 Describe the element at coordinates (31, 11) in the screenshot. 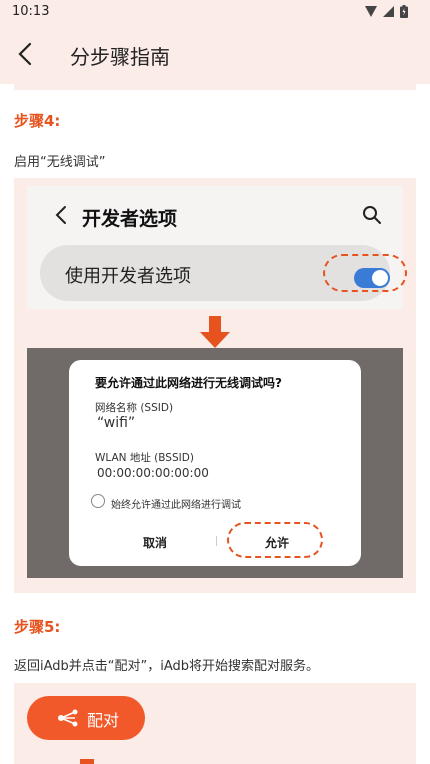

I see `status-time: 10:13` at that location.